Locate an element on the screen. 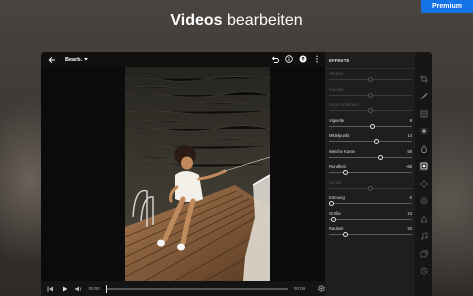 The image size is (473, 296). slider-label: Weiche Kante is located at coordinates (342, 151).